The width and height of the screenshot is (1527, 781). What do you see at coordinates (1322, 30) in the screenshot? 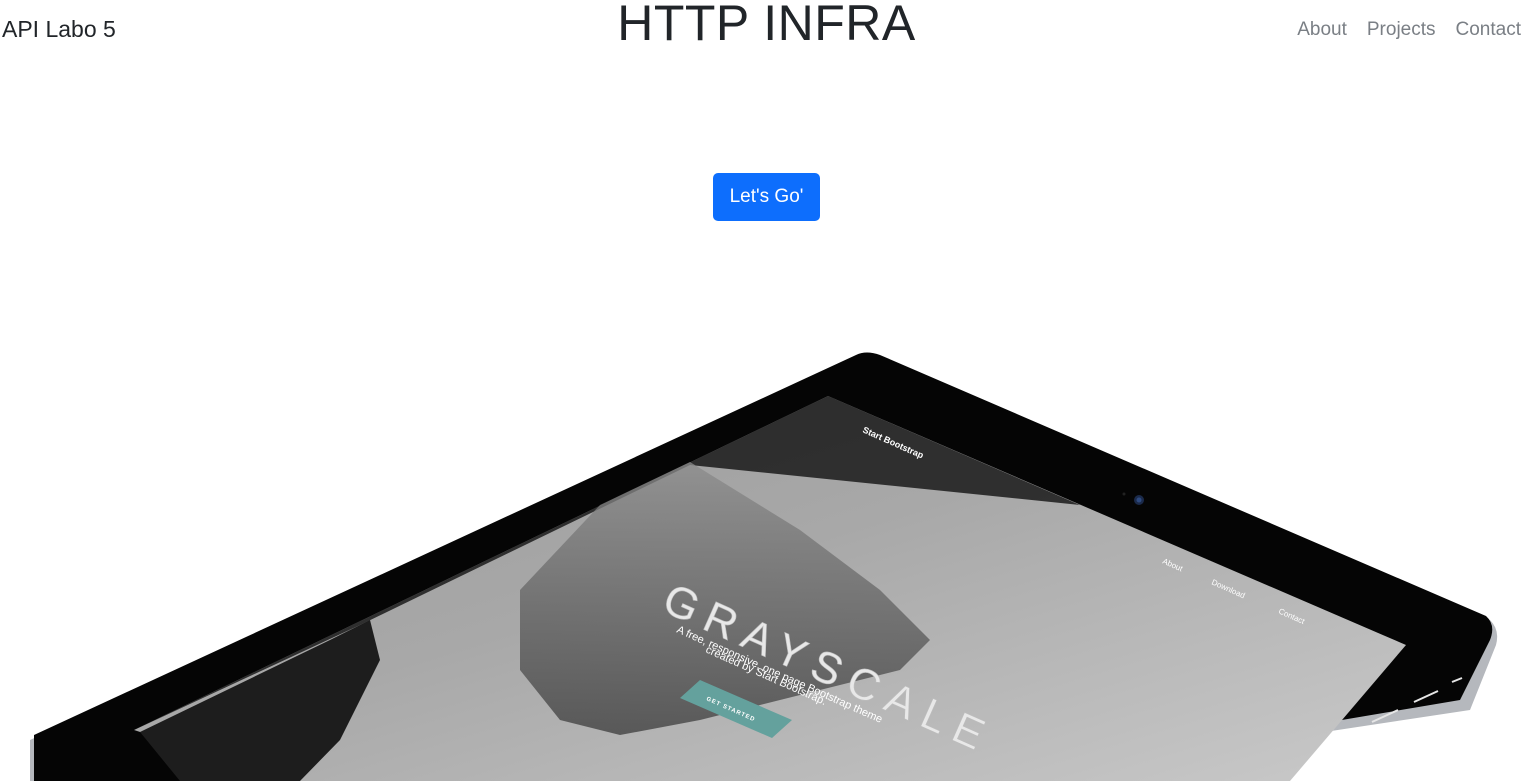
I see `nav-link-about: About` at bounding box center [1322, 30].